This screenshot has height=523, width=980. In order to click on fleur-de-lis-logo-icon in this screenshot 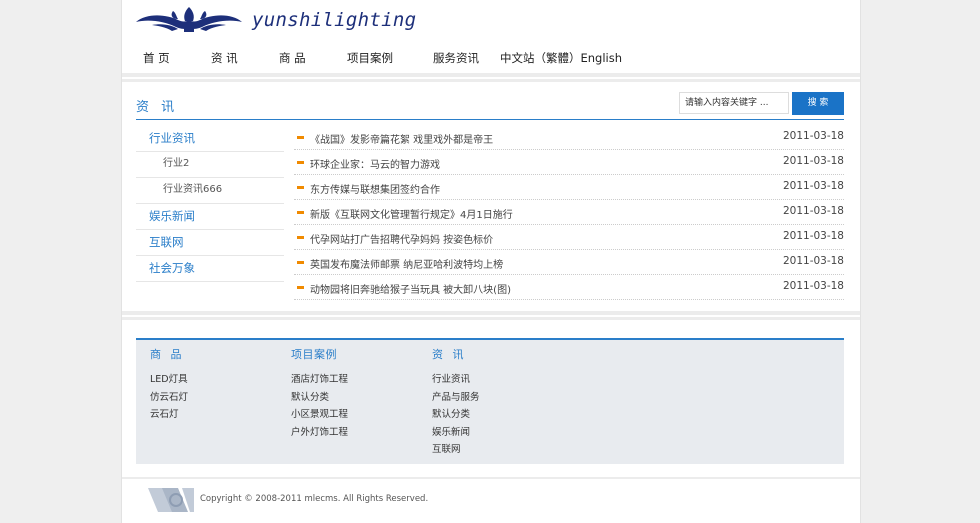, I will do `click(189, 19)`.